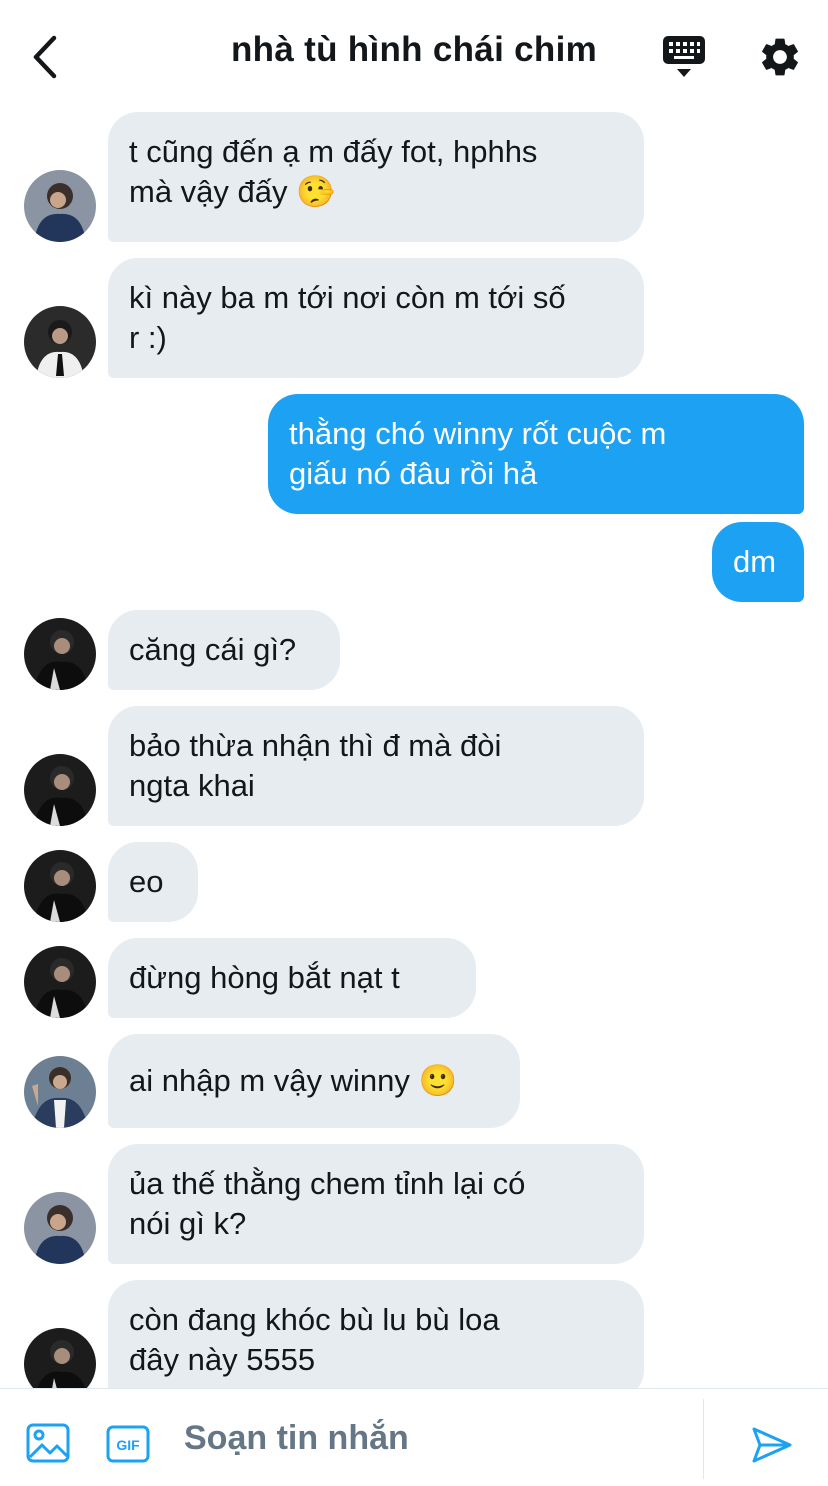 This screenshot has width=828, height=1486. What do you see at coordinates (153, 882) in the screenshot?
I see `incoming-message: eo` at bounding box center [153, 882].